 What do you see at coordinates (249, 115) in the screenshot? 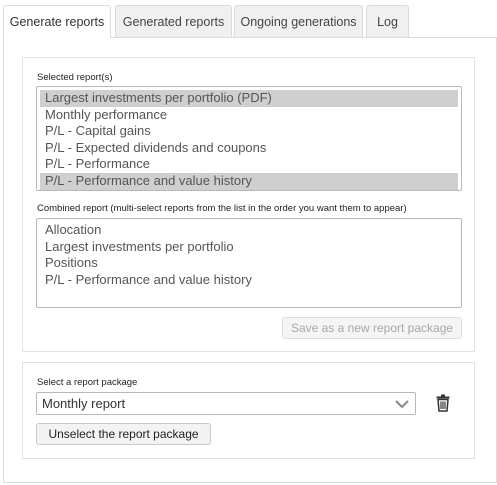
I see `list-item: Monthly performance` at bounding box center [249, 115].